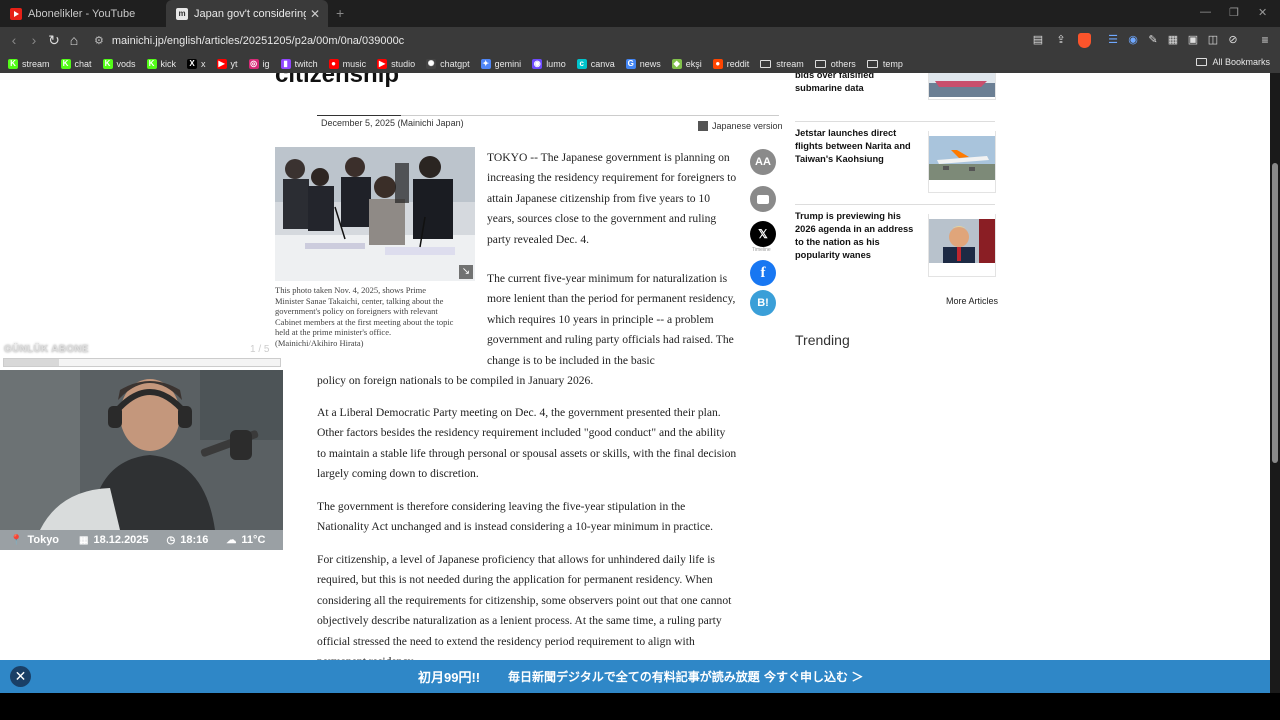 The height and width of the screenshot is (720, 1280). Describe the element at coordinates (730, 63) in the screenshot. I see `bookmark-reddit: ● reddit` at that location.